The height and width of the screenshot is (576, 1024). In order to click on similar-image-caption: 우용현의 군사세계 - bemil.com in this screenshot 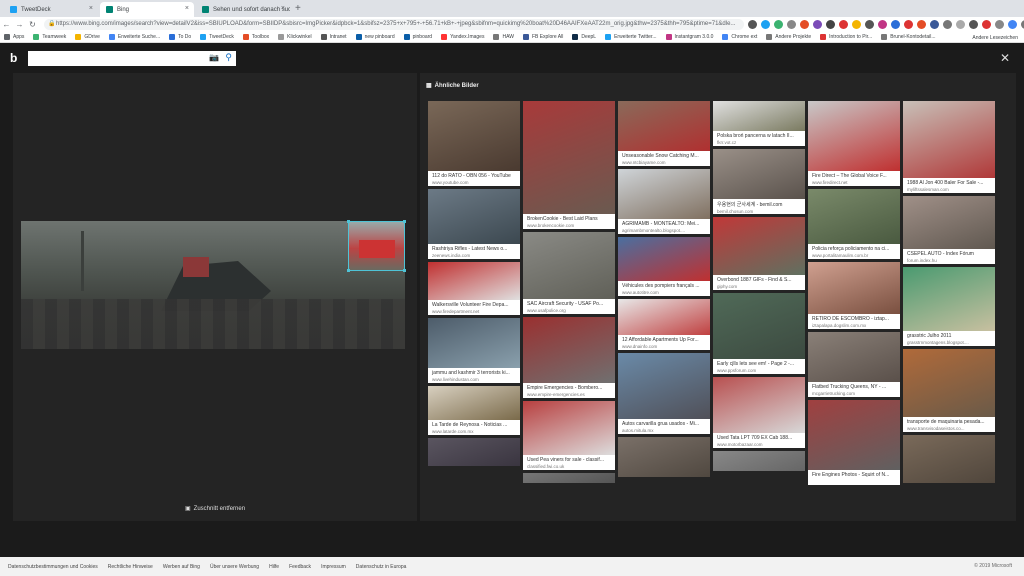, I will do `click(759, 203)`.